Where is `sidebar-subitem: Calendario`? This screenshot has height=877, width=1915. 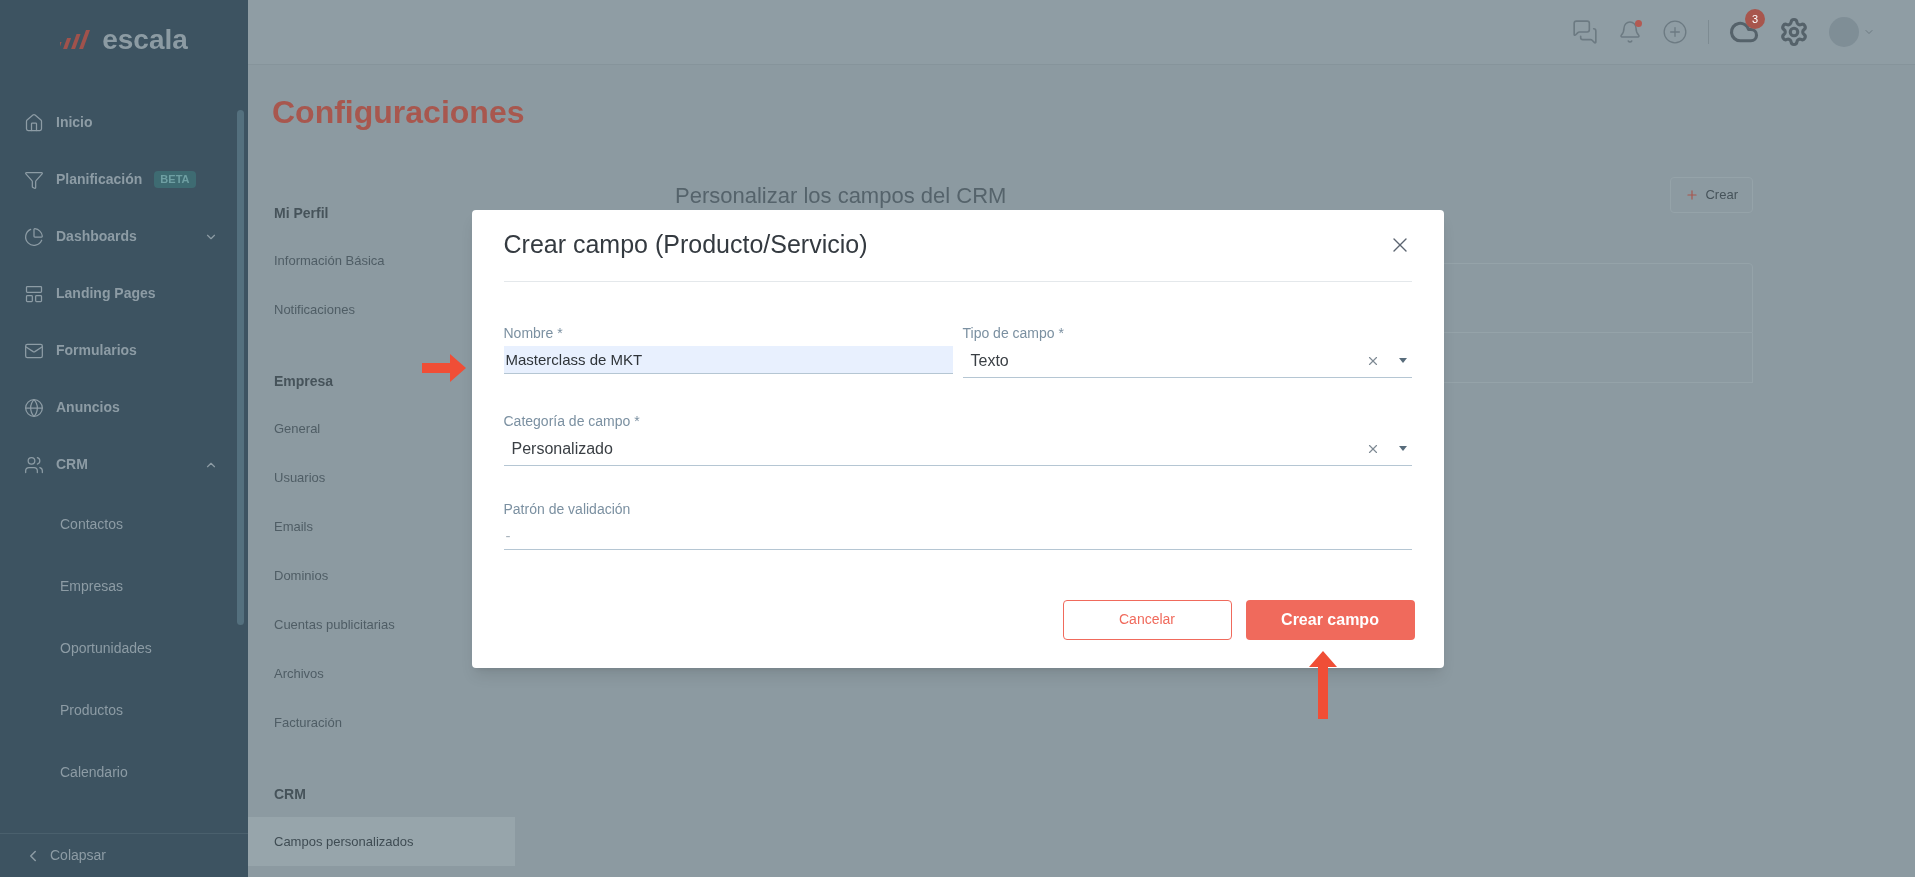
sidebar-subitem: Calendario is located at coordinates (124, 772).